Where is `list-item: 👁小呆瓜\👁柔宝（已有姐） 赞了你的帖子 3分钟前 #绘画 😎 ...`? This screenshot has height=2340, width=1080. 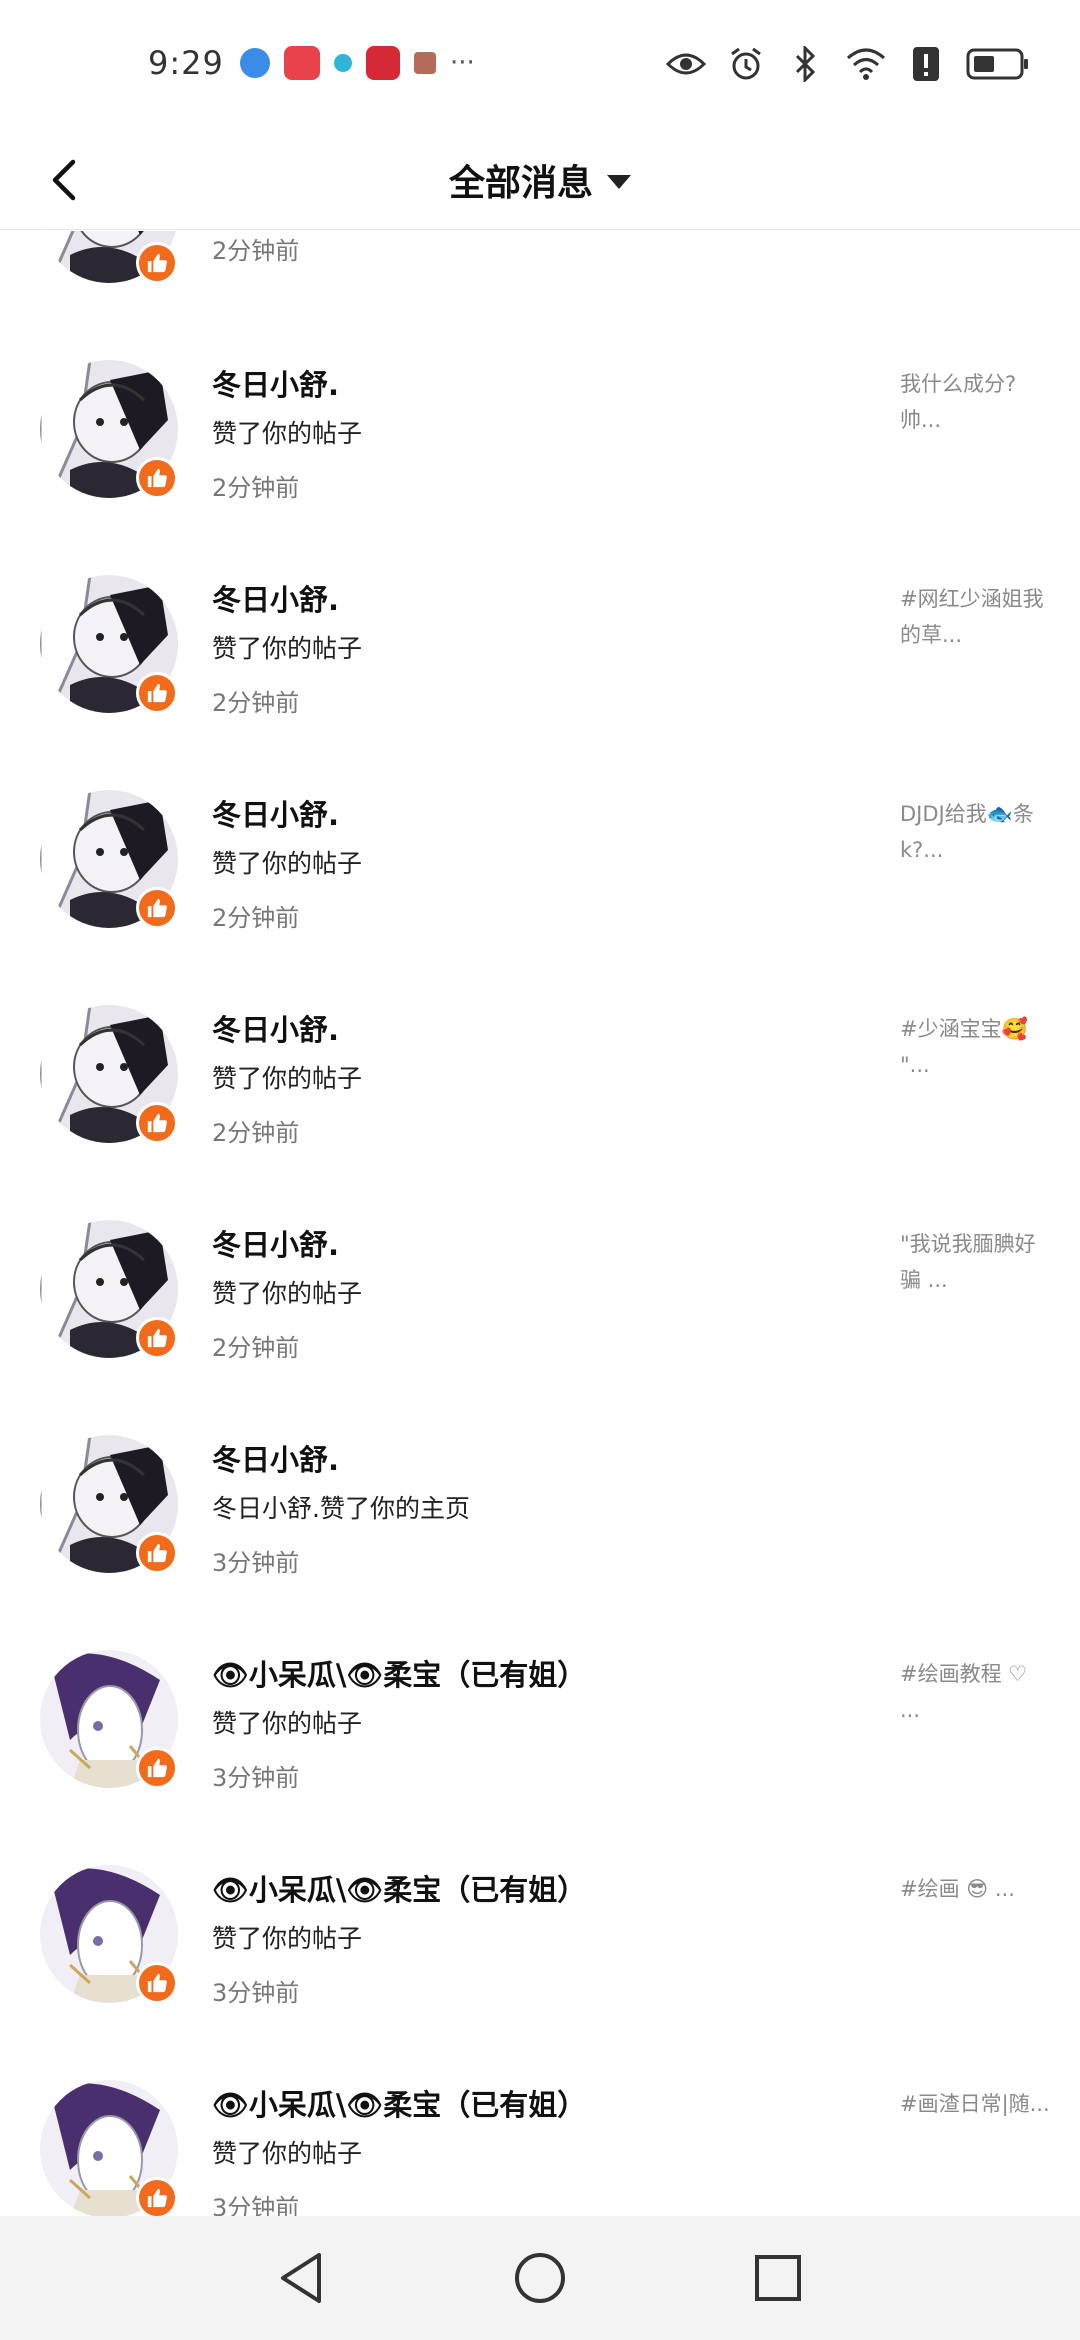 list-item: 👁小呆瓜\👁柔宝（已有姐） 赞了你的帖子 3分钟前 #绘画 😎 ... is located at coordinates (540, 1938).